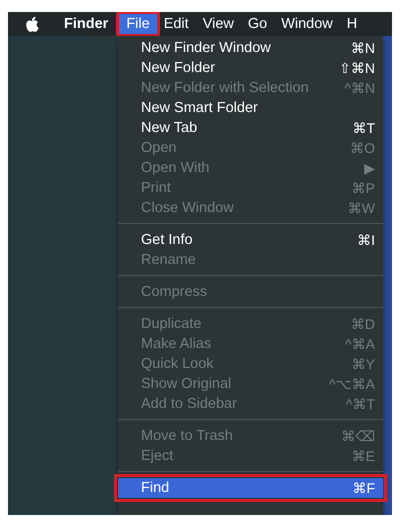 The image size is (400, 525). I want to click on menu-item-label: Make Alias, so click(176, 344).